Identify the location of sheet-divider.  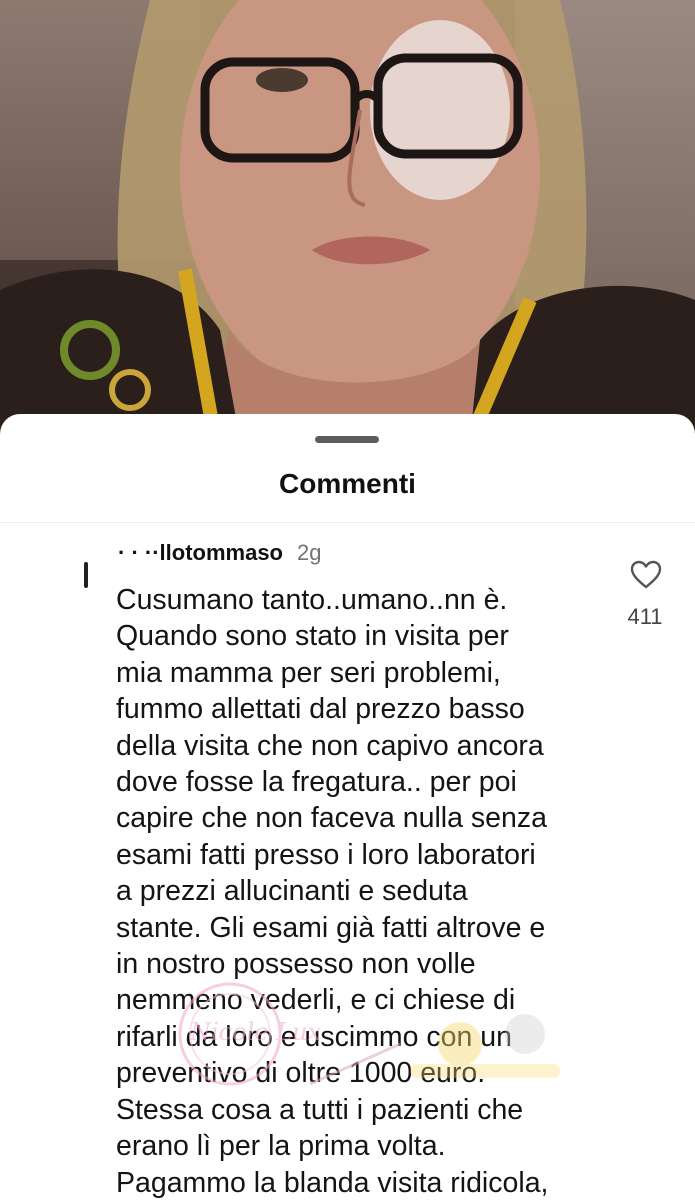
(347, 522).